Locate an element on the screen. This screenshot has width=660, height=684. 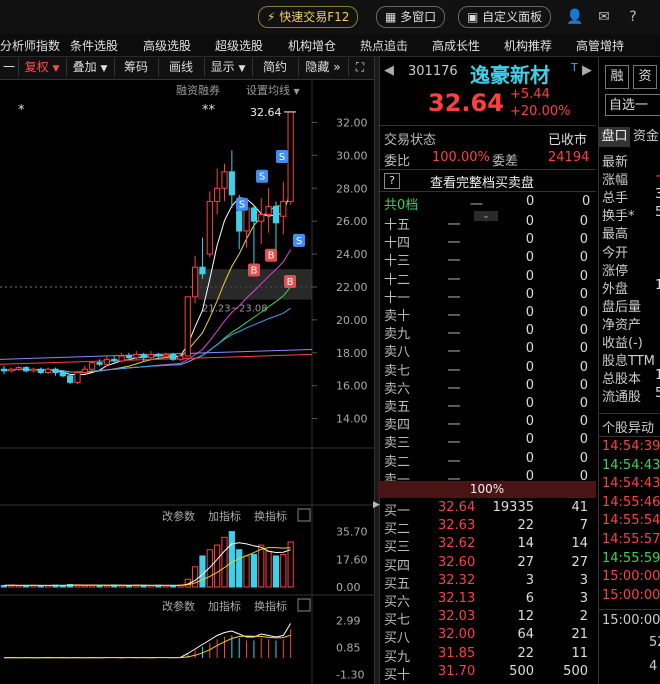
help-icon: ? is located at coordinates (633, 17).